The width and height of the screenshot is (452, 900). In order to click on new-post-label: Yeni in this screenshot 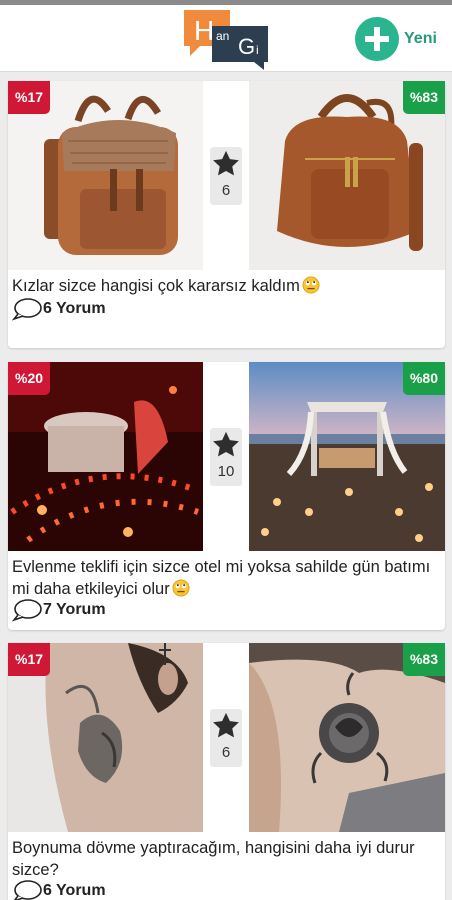, I will do `click(420, 38)`.